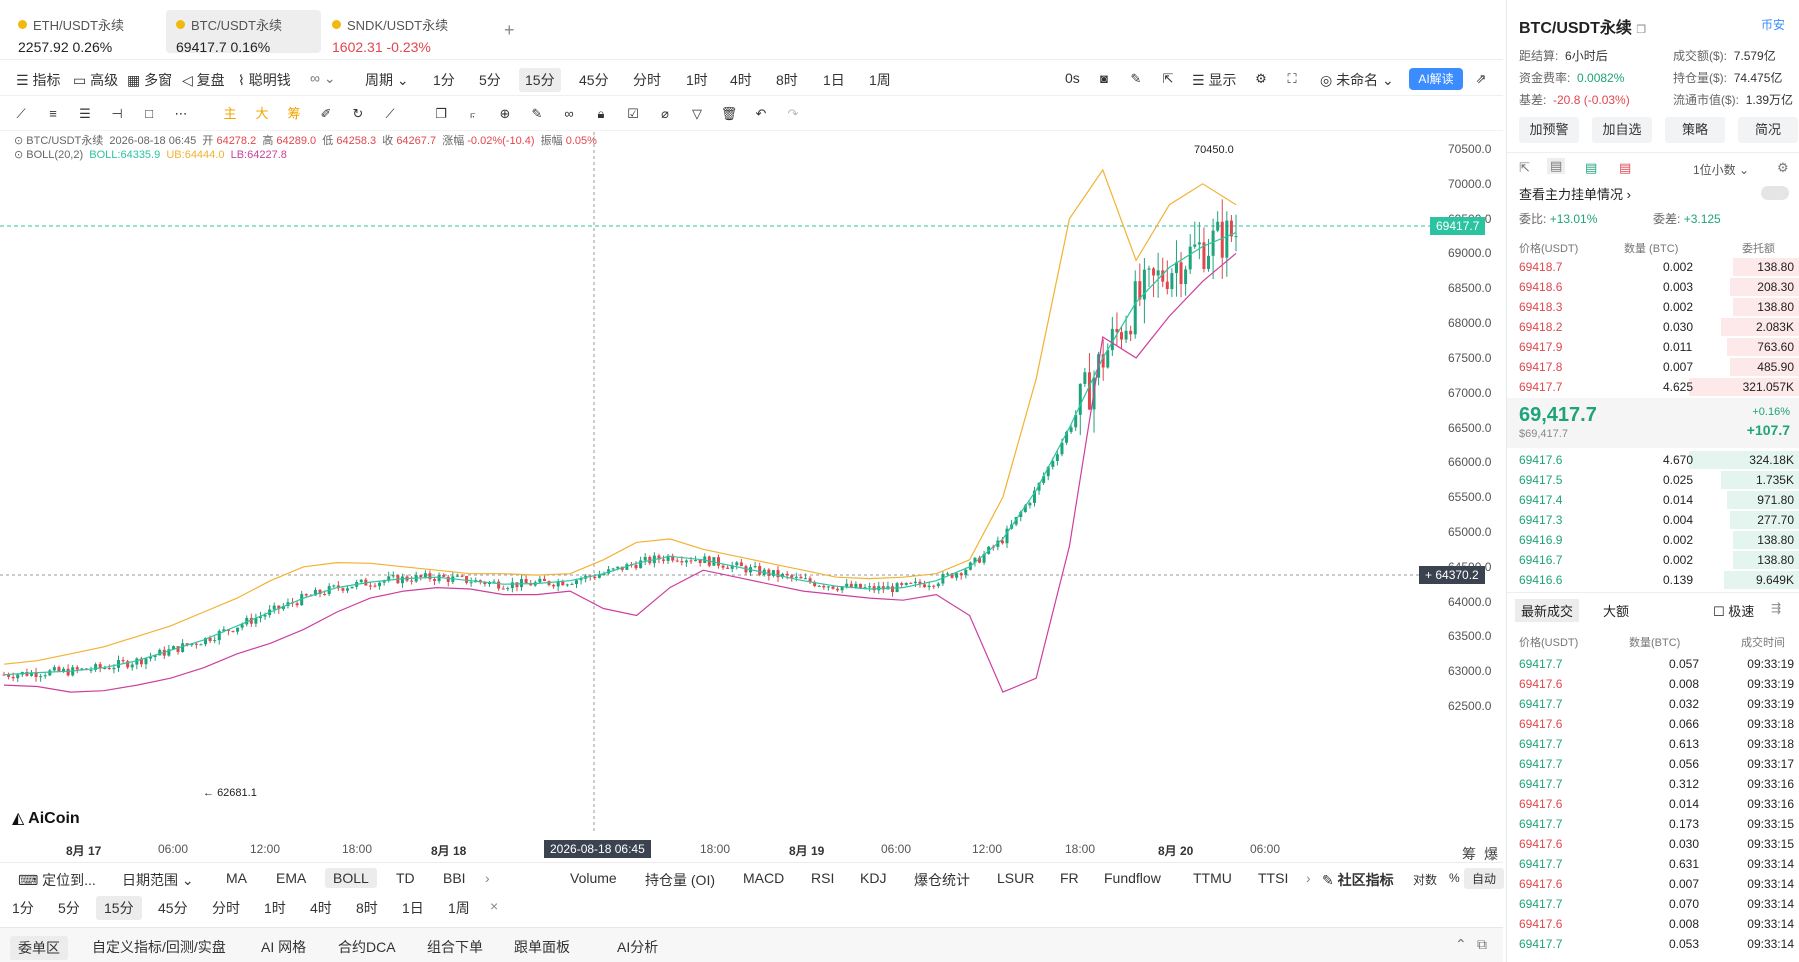 The height and width of the screenshot is (962, 1799). What do you see at coordinates (1653, 347) in the screenshot?
I see `ask-row: 69417.9 0.011 763.60` at bounding box center [1653, 347].